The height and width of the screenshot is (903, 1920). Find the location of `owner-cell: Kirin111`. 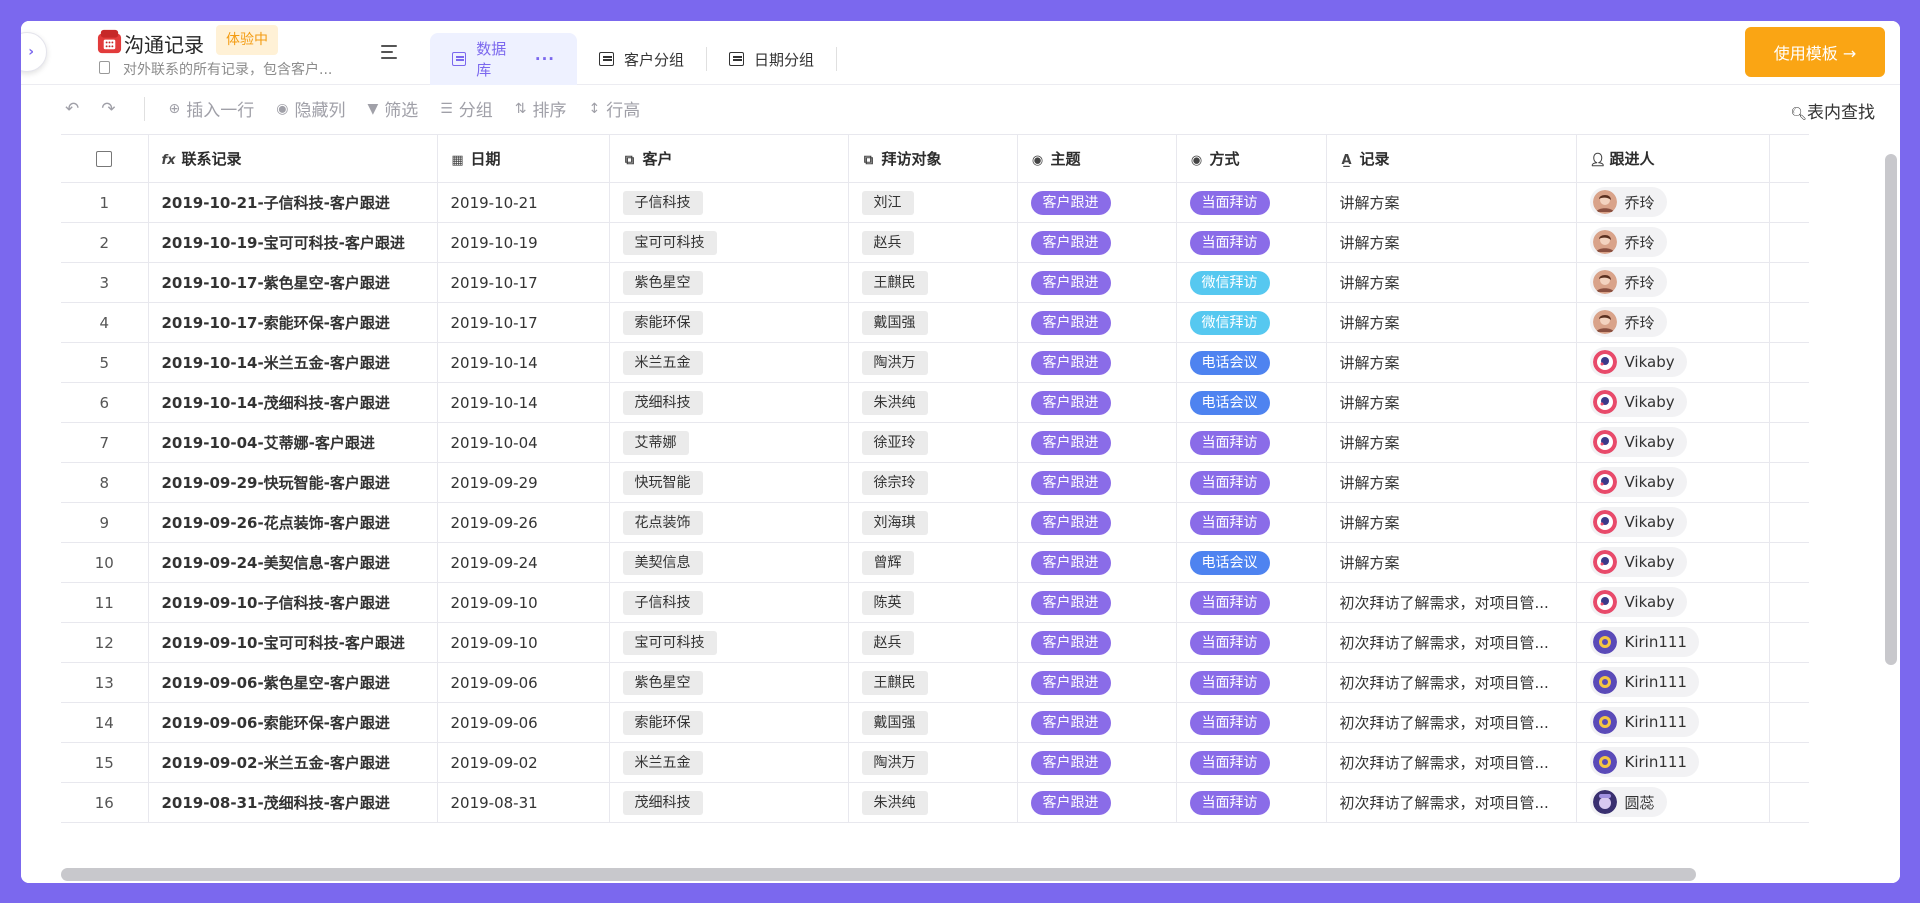

owner-cell: Kirin111 is located at coordinates (1673, 722).